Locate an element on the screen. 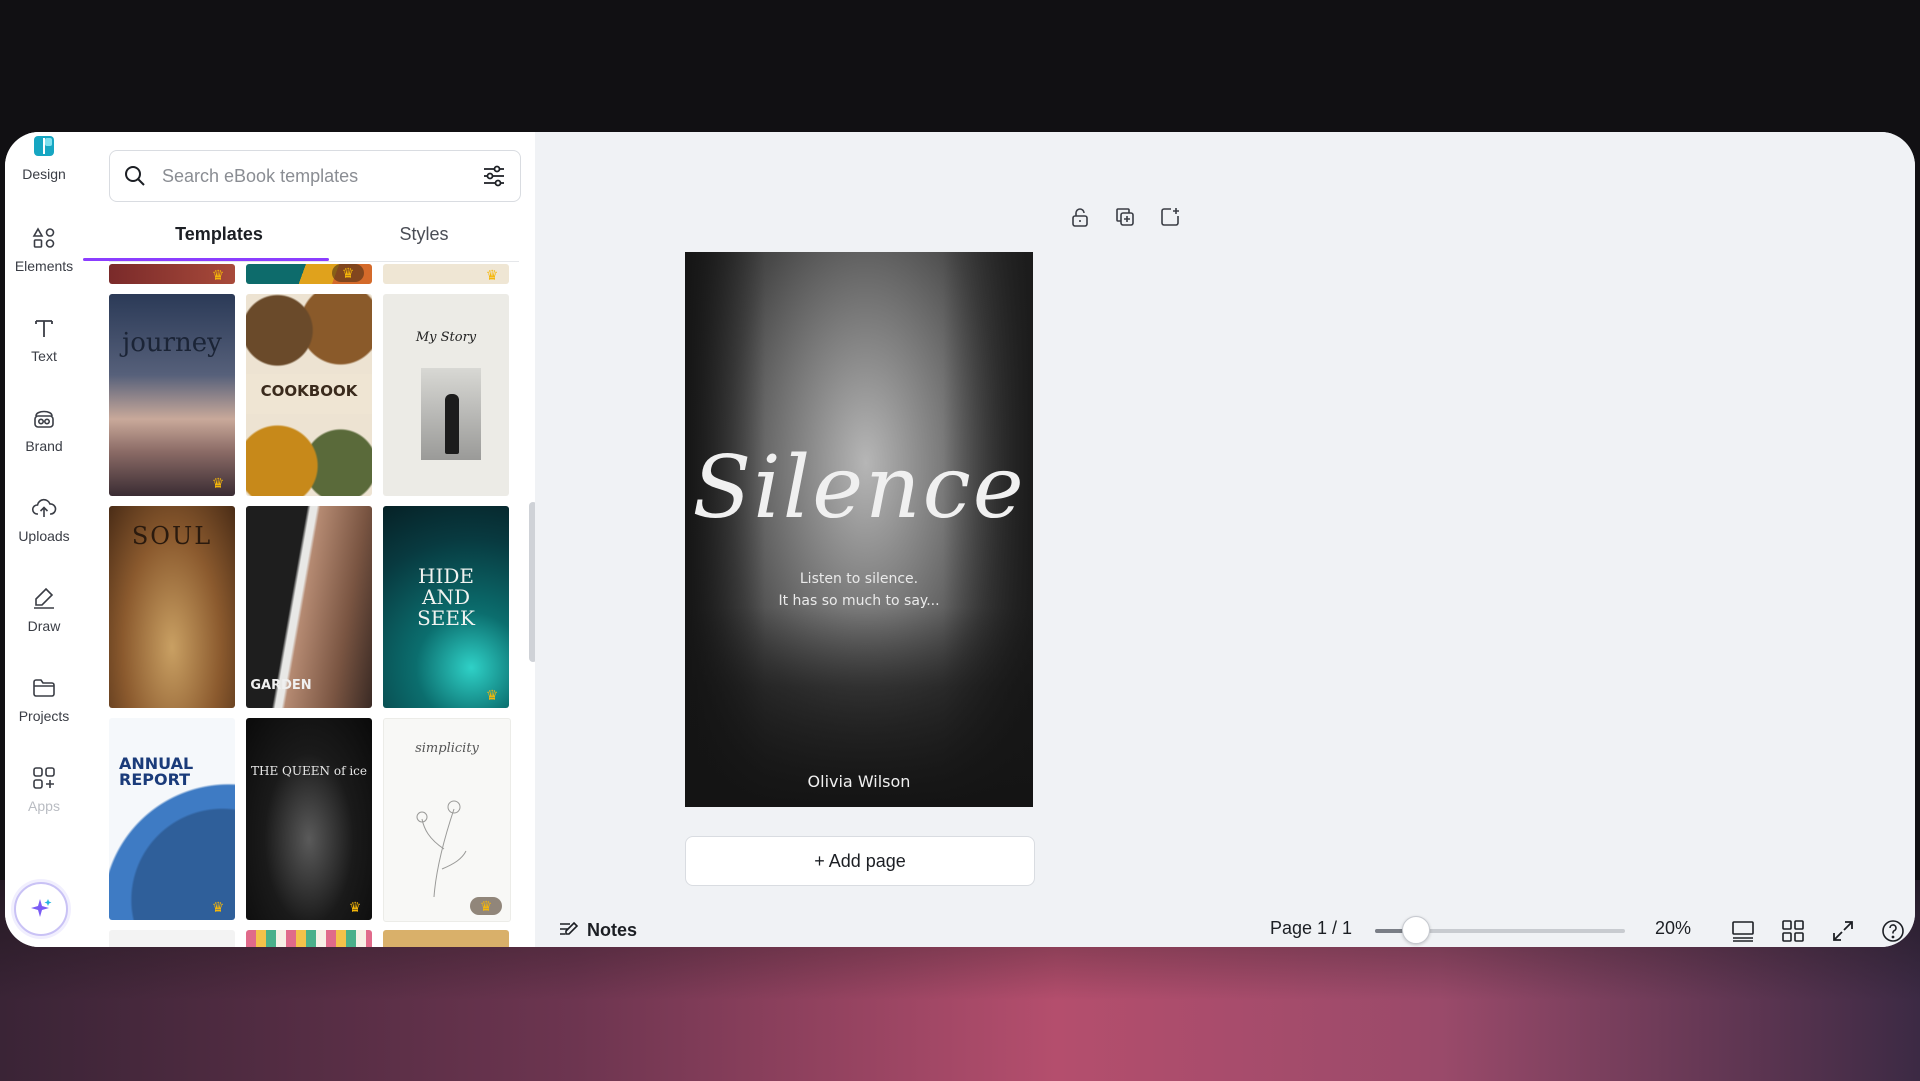 This screenshot has width=1920, height=1081. sidebar-item-label: Text is located at coordinates (44, 356).